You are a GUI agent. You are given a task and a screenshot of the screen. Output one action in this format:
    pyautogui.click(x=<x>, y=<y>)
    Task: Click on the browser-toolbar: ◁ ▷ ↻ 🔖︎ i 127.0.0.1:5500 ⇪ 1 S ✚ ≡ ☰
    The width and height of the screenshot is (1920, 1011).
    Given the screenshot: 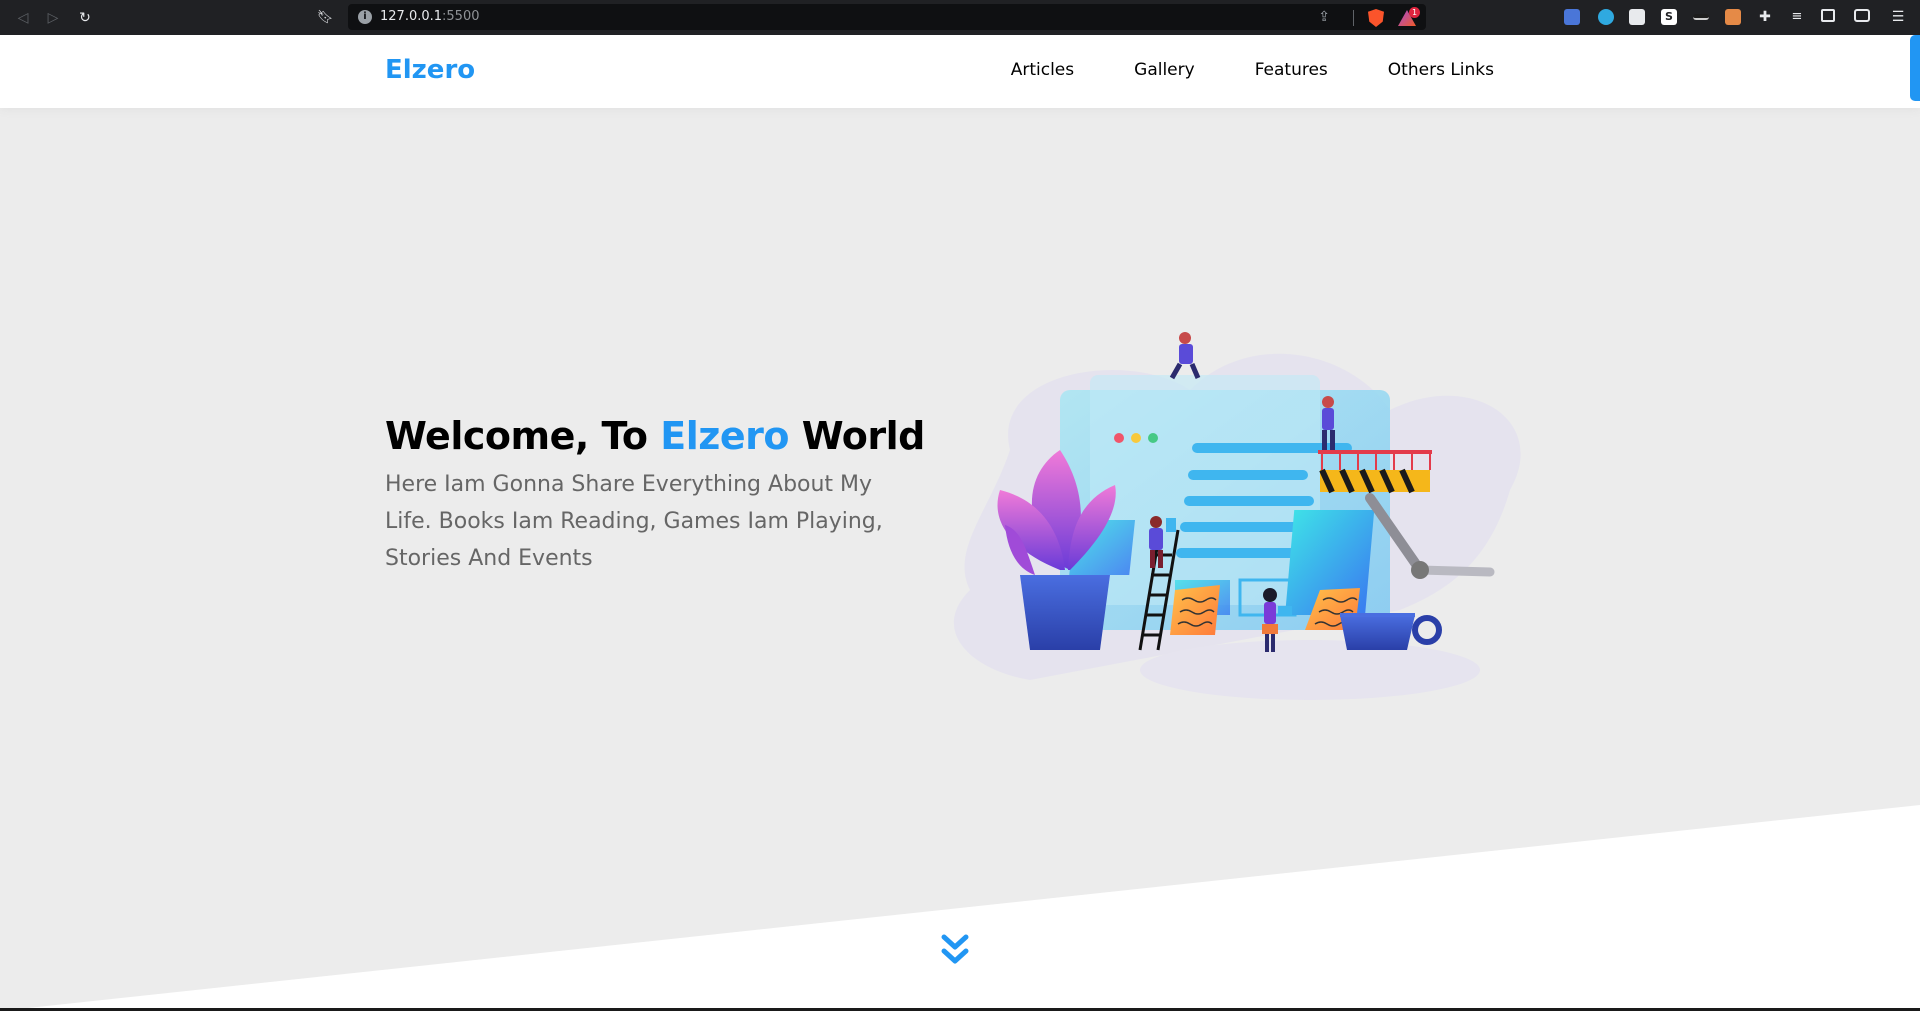 What is the action you would take?
    pyautogui.click(x=960, y=17)
    